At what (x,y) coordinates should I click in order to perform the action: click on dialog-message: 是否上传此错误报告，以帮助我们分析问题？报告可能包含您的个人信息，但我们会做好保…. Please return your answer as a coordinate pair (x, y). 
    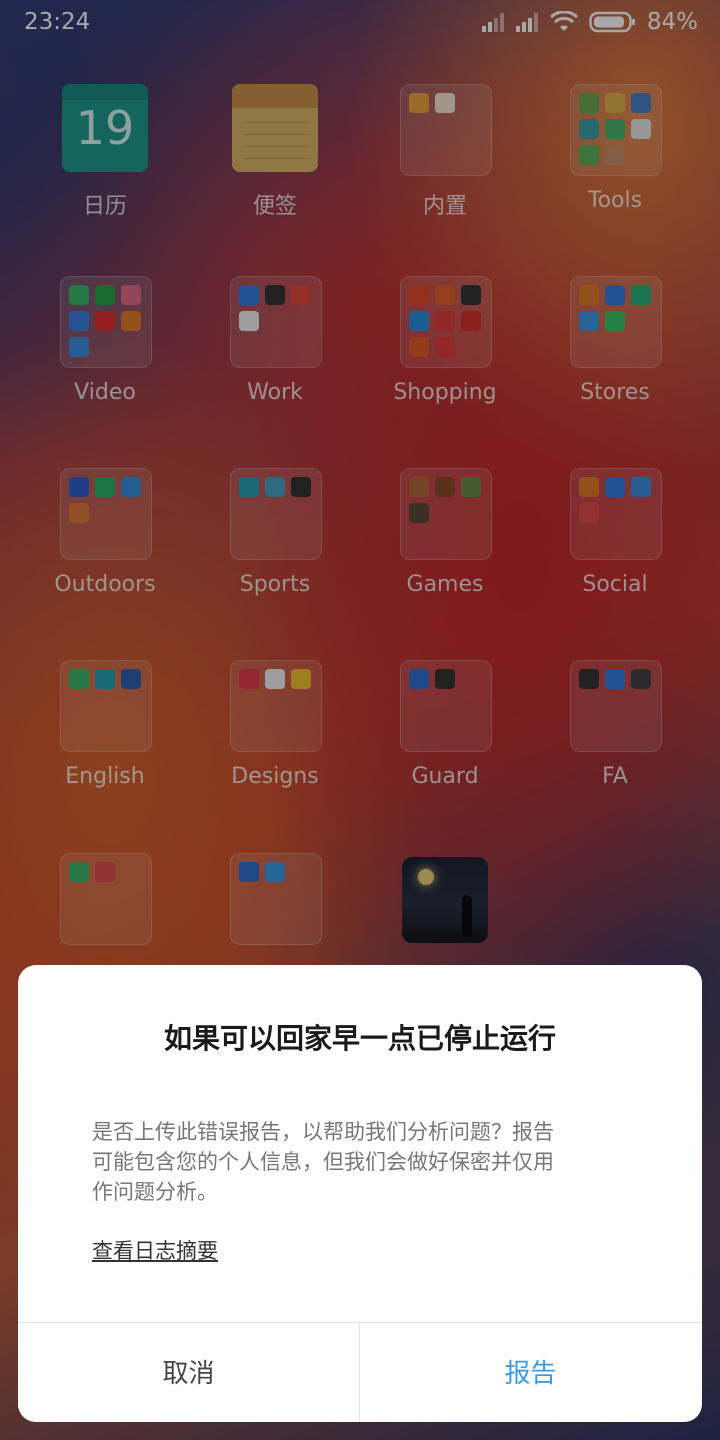
    Looking at the image, I should click on (323, 1162).